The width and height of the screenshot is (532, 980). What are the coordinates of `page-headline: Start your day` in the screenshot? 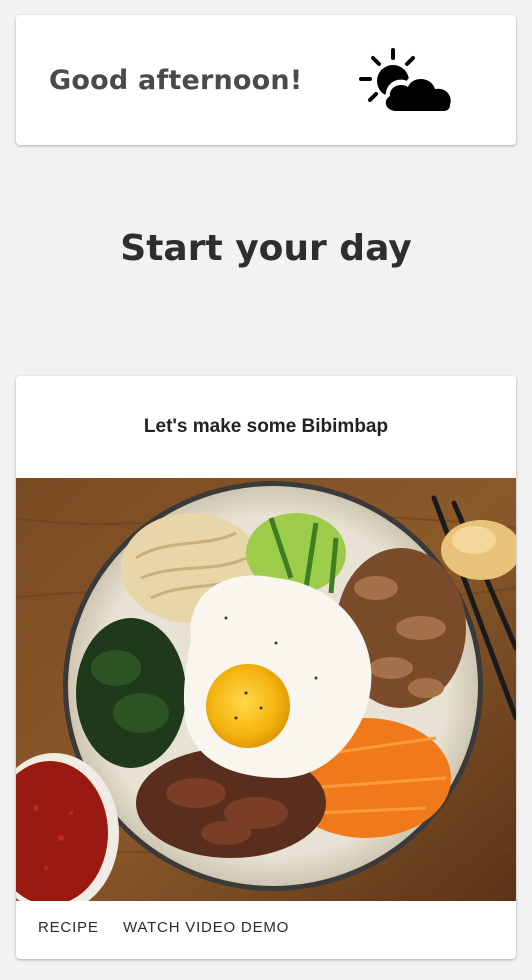 It's located at (266, 248).